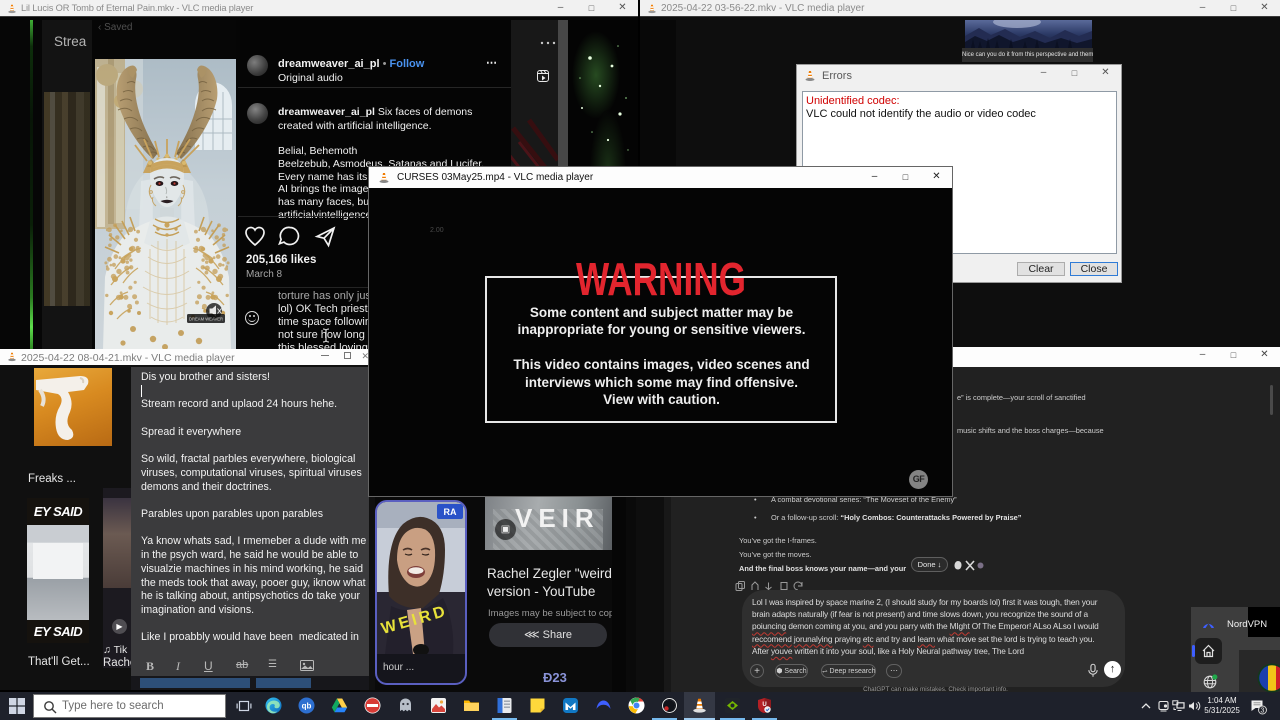  What do you see at coordinates (206, 319) in the screenshot?
I see `svg-text: DREAM WEAVER` at bounding box center [206, 319].